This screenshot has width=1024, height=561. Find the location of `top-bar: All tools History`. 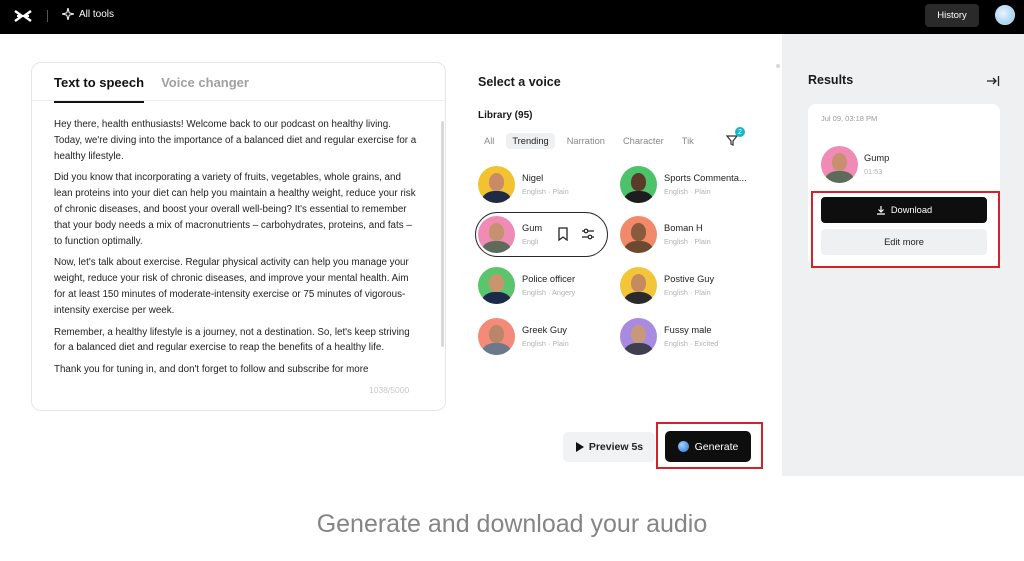

top-bar: All tools History is located at coordinates (512, 17).